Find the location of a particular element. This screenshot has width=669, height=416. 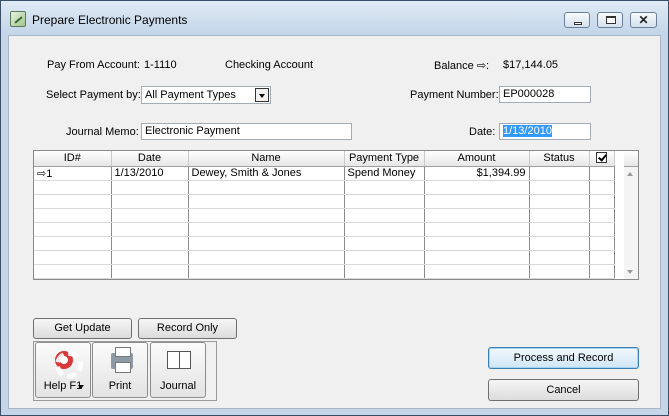

balance-label-colon: : is located at coordinates (488, 66).